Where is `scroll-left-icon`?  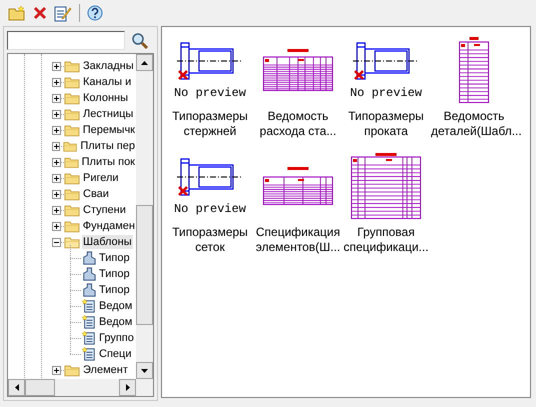
scroll-left-icon is located at coordinates (16, 387).